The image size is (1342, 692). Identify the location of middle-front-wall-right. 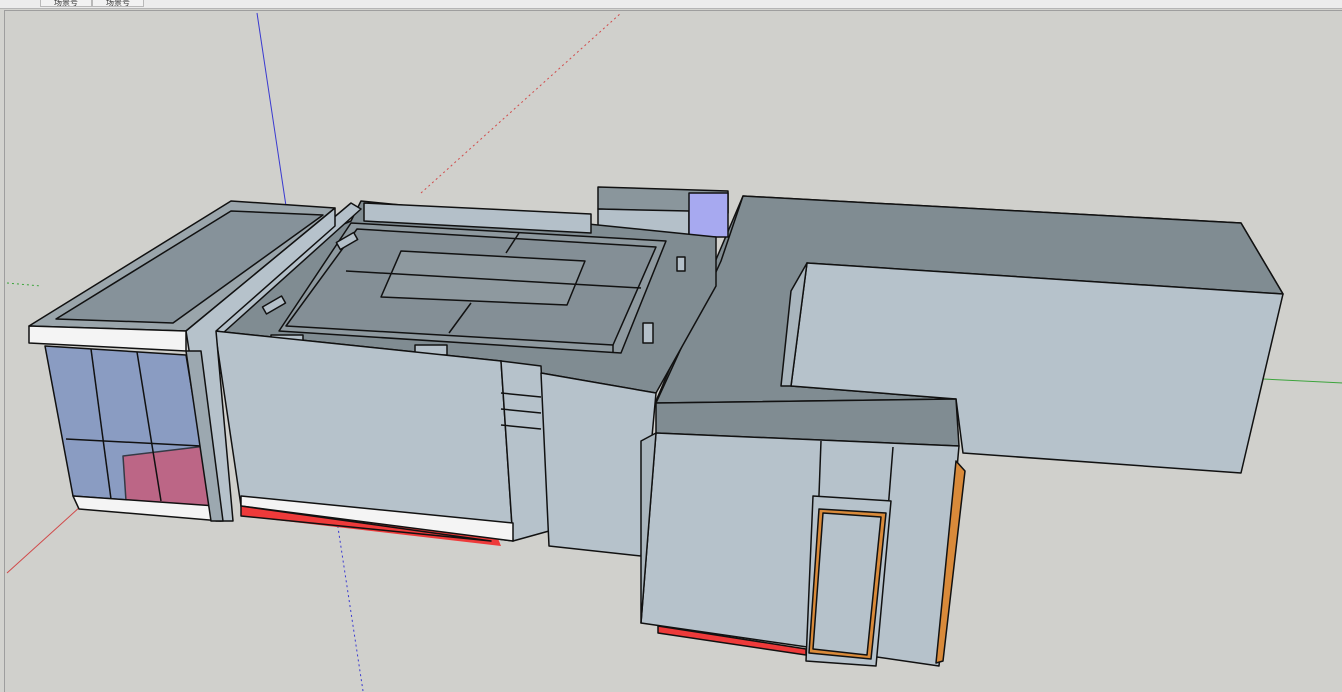
(598, 464).